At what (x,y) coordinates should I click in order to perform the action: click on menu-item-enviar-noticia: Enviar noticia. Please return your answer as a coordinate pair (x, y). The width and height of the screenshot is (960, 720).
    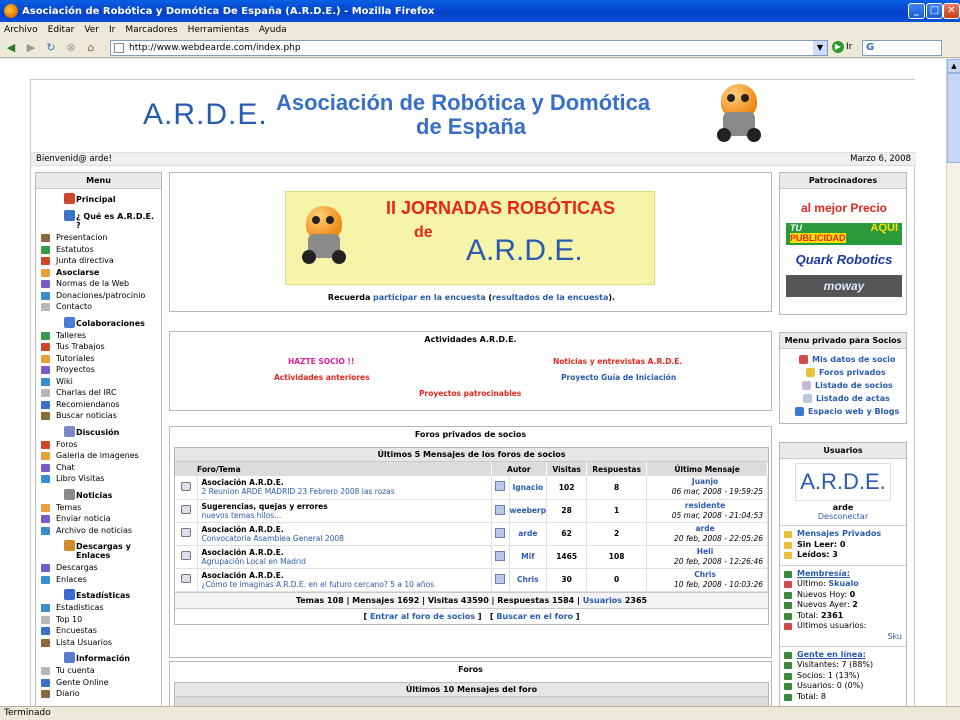
    Looking at the image, I should click on (98, 519).